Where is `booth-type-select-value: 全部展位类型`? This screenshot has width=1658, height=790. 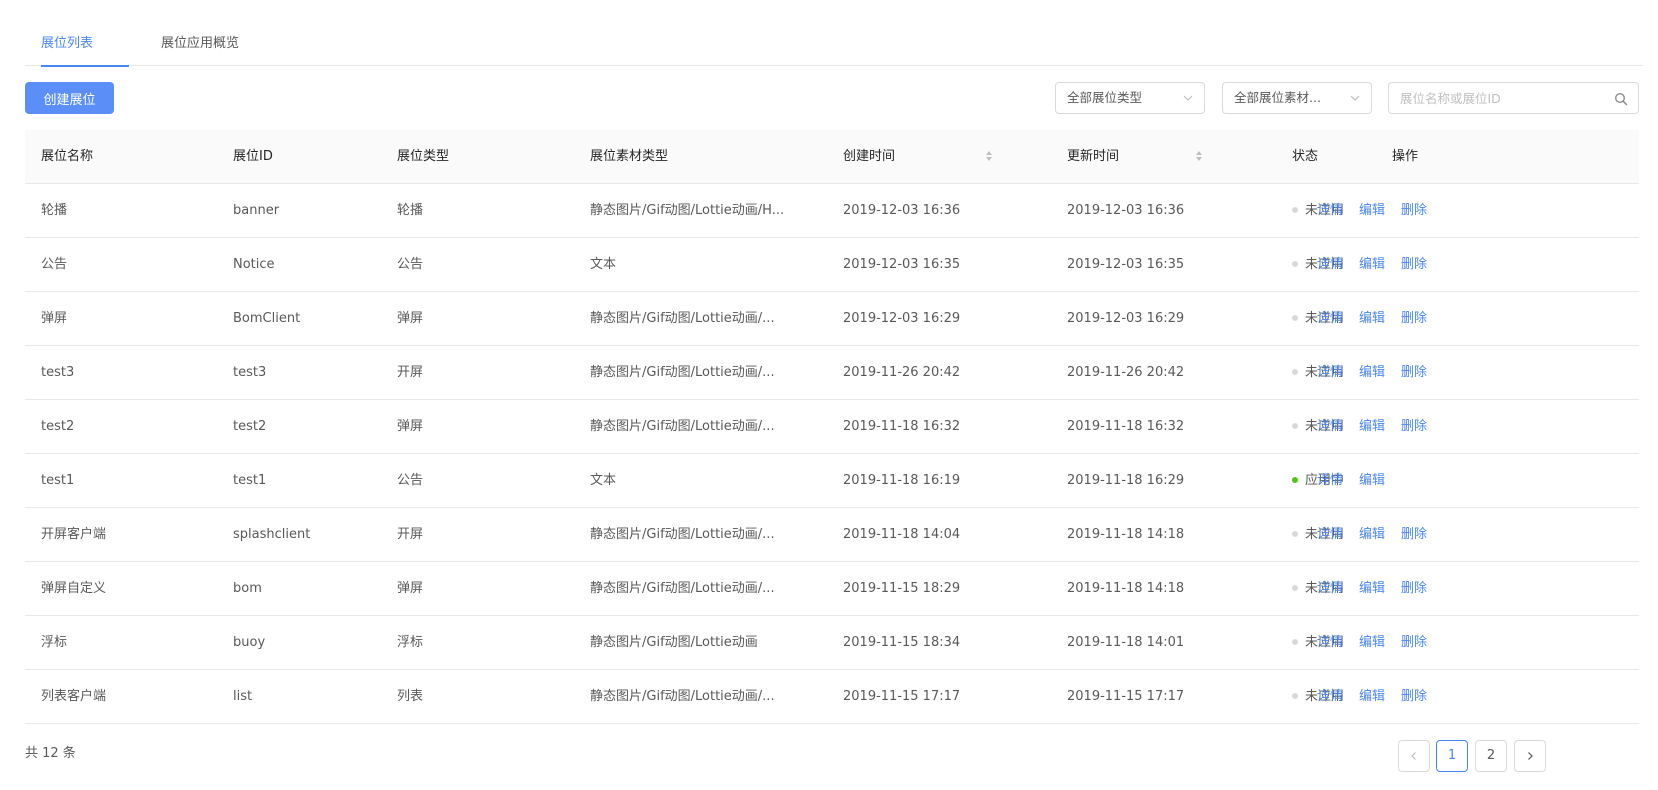 booth-type-select-value: 全部展位类型 is located at coordinates (1105, 97).